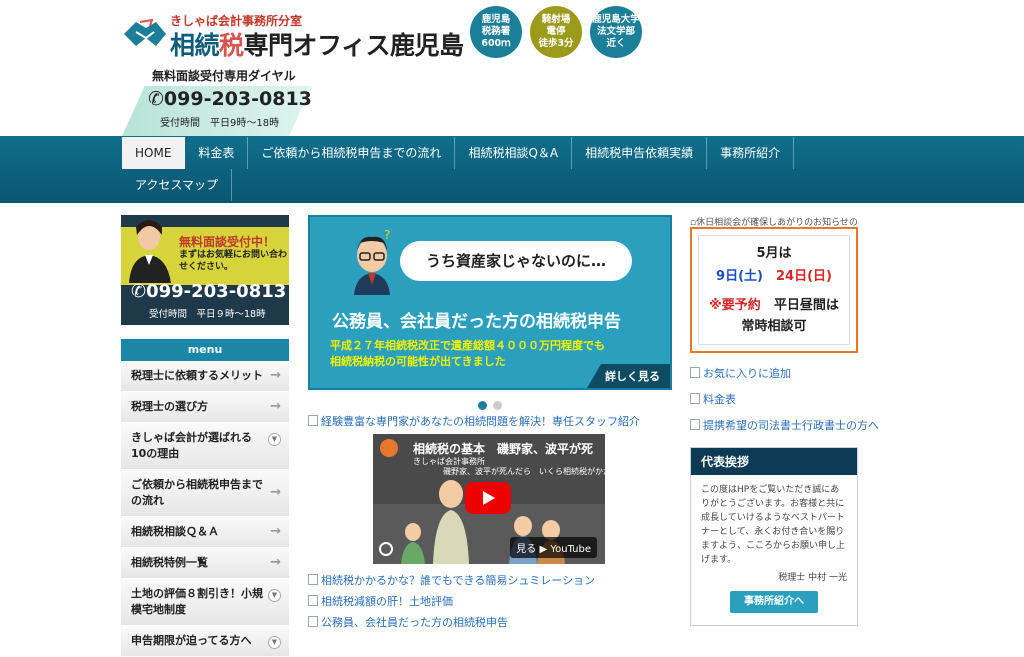 Image resolution: width=1024 pixels, height=657 pixels. I want to click on logo-title-c: 専門, so click(268, 45).